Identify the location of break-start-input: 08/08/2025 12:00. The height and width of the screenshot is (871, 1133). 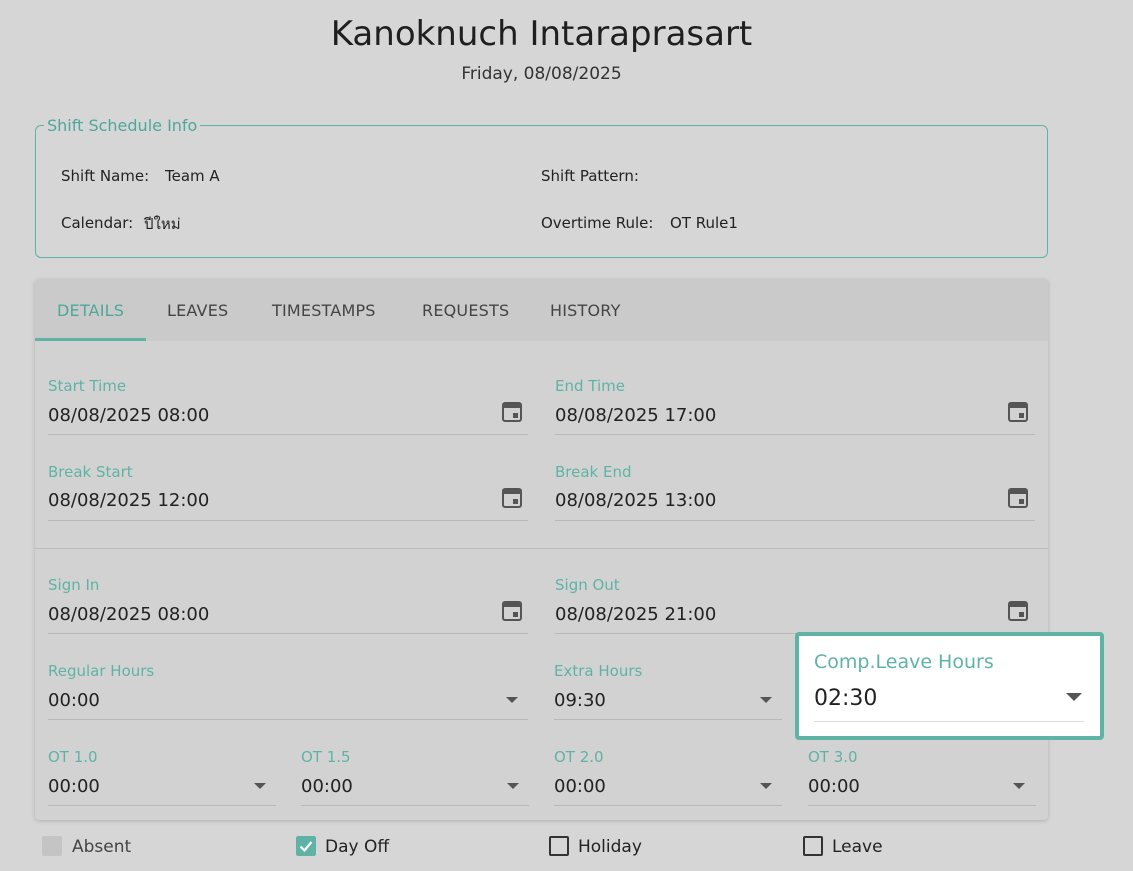
(128, 500).